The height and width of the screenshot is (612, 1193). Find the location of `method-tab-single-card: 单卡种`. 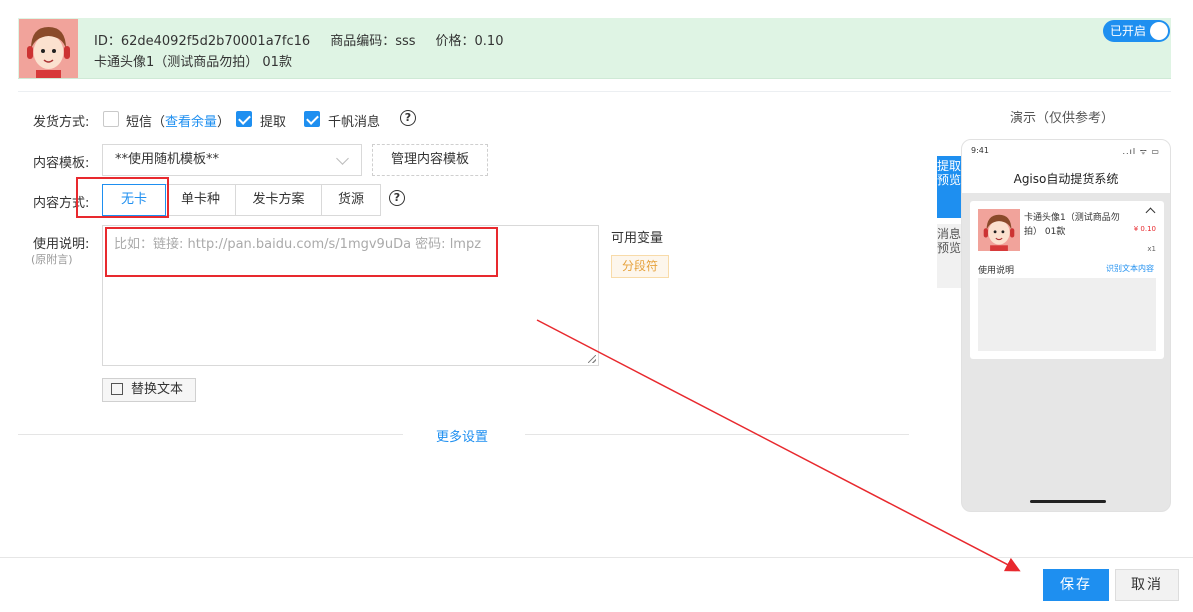

method-tab-single-card: 单卡种 is located at coordinates (200, 200).